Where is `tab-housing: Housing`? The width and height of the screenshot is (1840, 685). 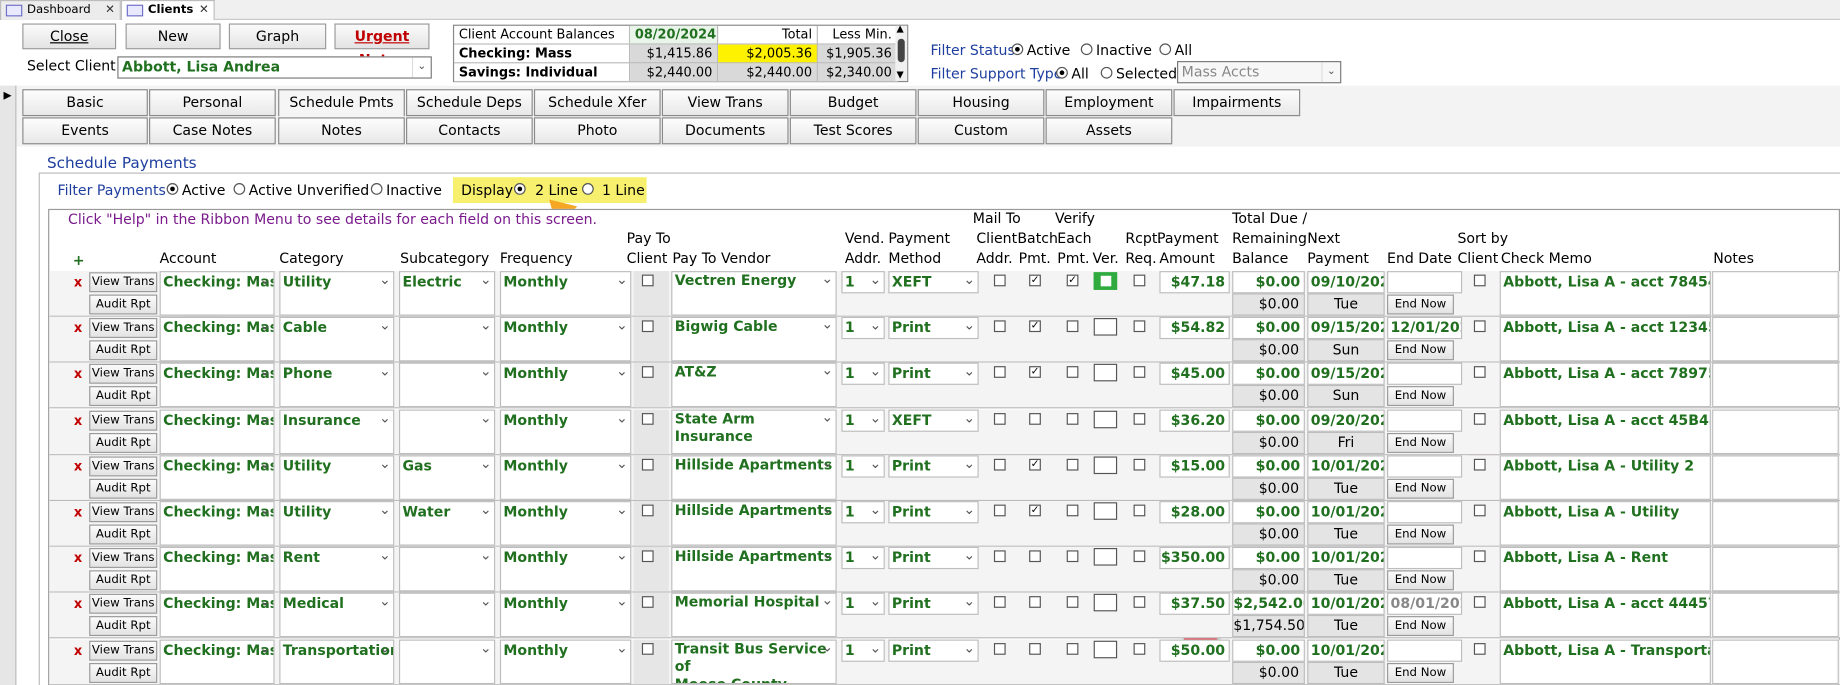 tab-housing: Housing is located at coordinates (981, 103).